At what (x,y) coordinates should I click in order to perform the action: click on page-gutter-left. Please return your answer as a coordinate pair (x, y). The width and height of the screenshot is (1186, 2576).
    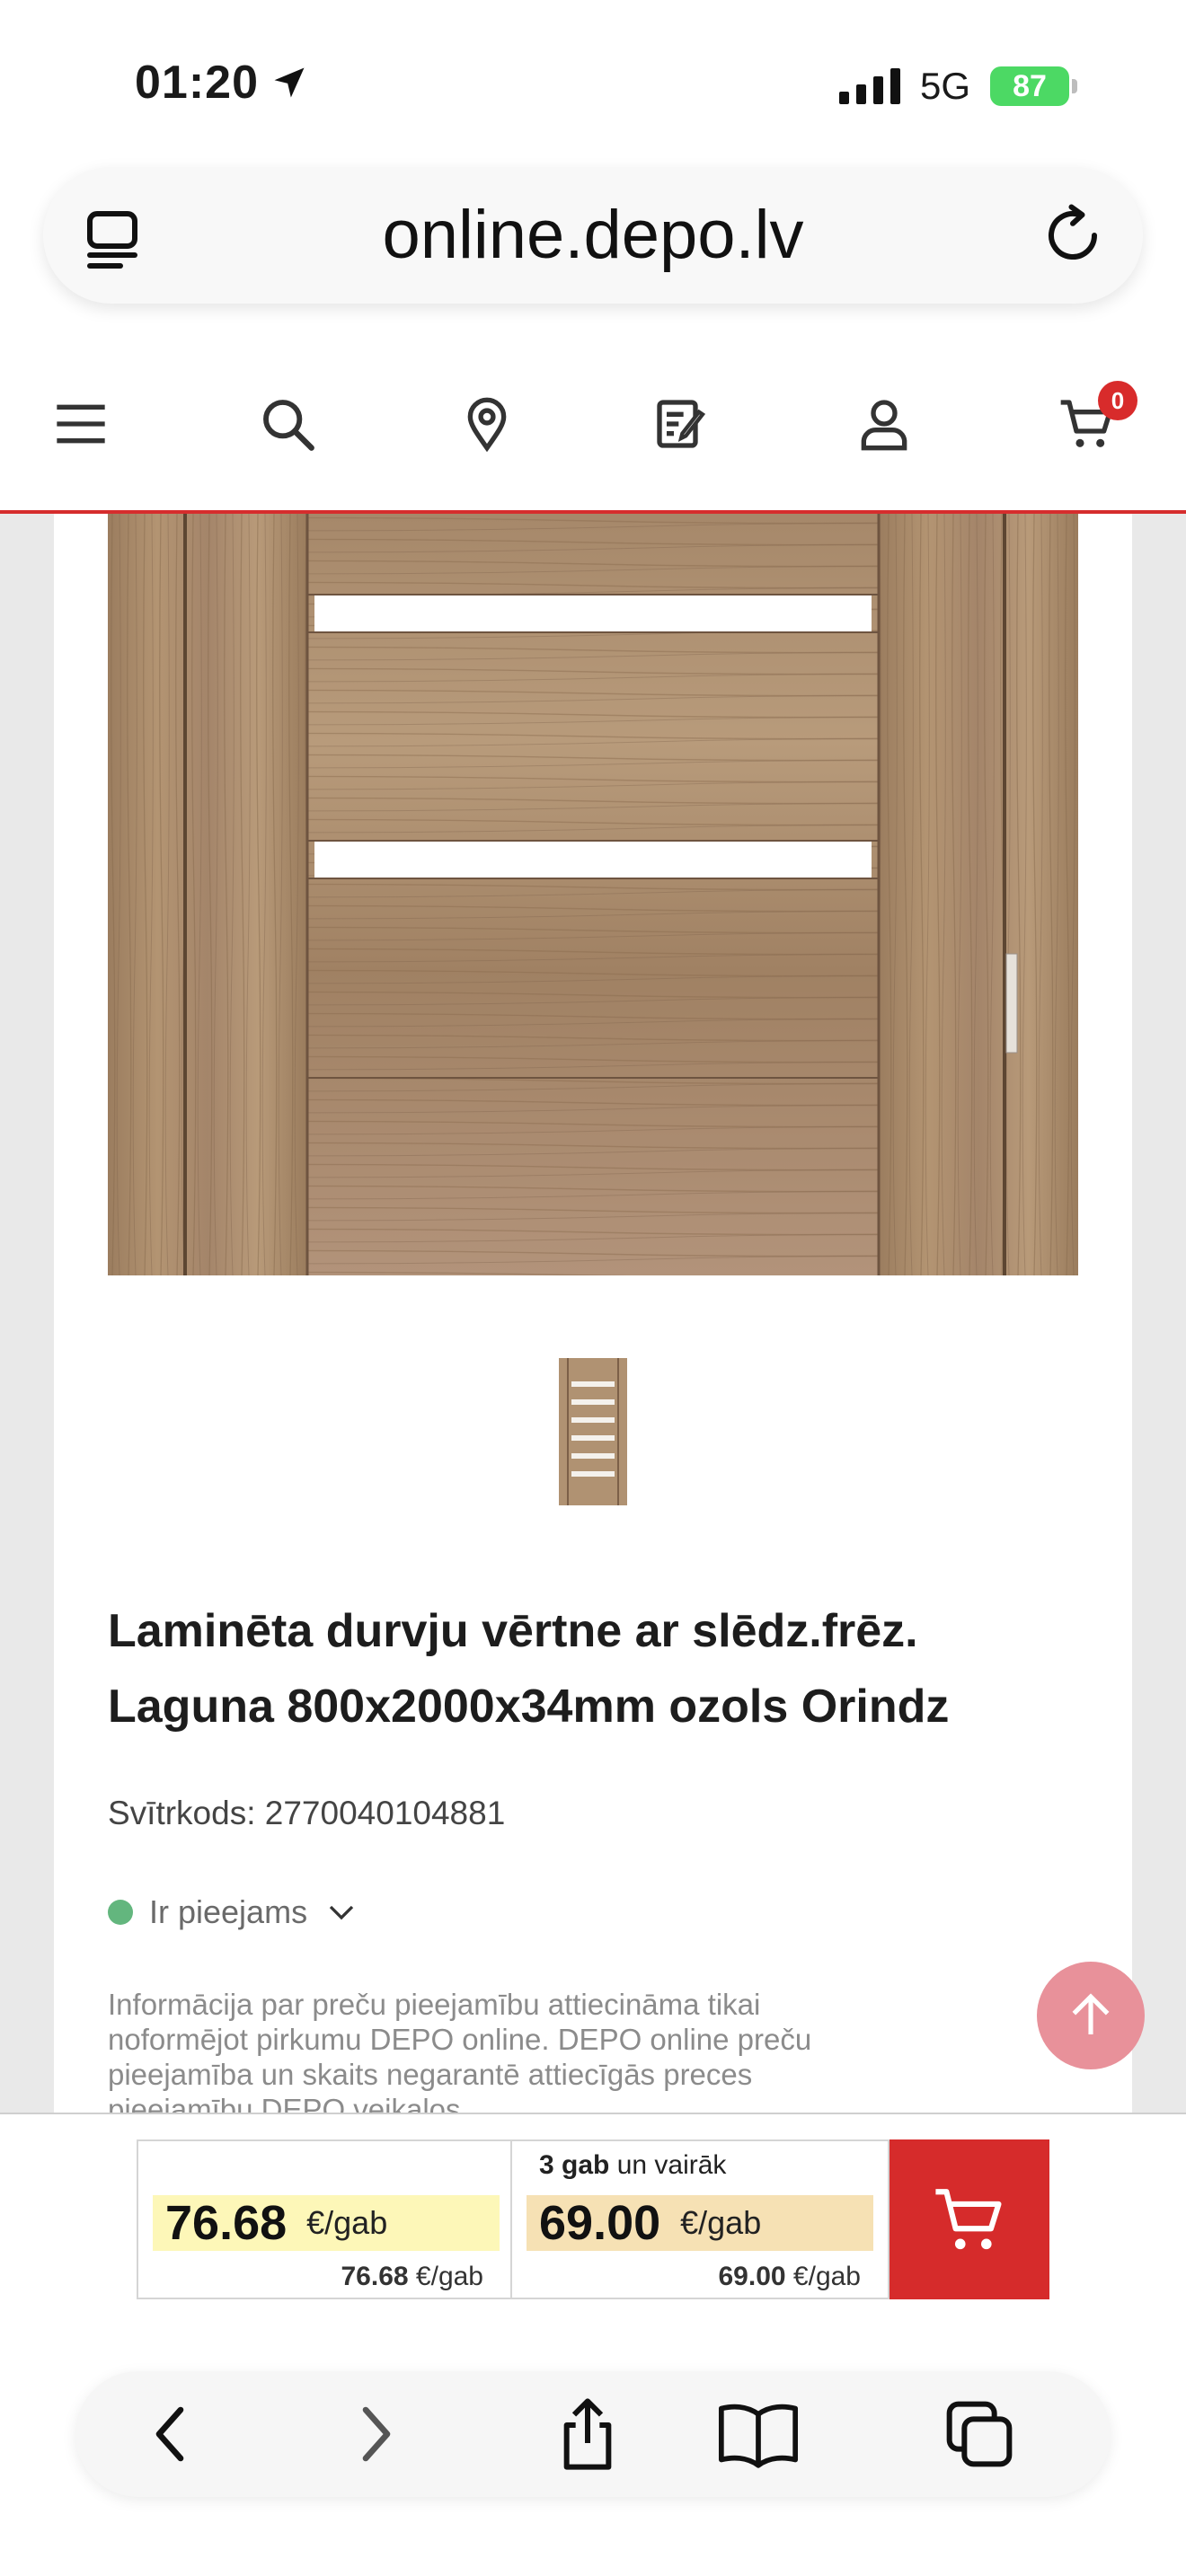
    Looking at the image, I should click on (27, 1313).